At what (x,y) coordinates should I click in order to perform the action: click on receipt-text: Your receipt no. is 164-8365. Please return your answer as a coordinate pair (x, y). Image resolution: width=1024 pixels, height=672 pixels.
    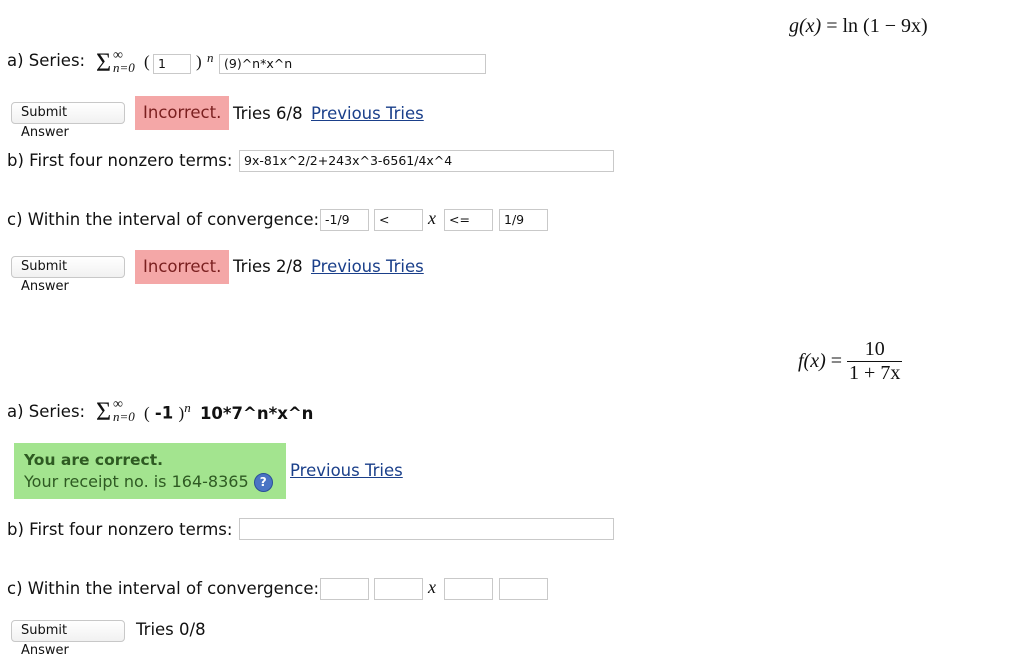
    Looking at the image, I should click on (136, 481).